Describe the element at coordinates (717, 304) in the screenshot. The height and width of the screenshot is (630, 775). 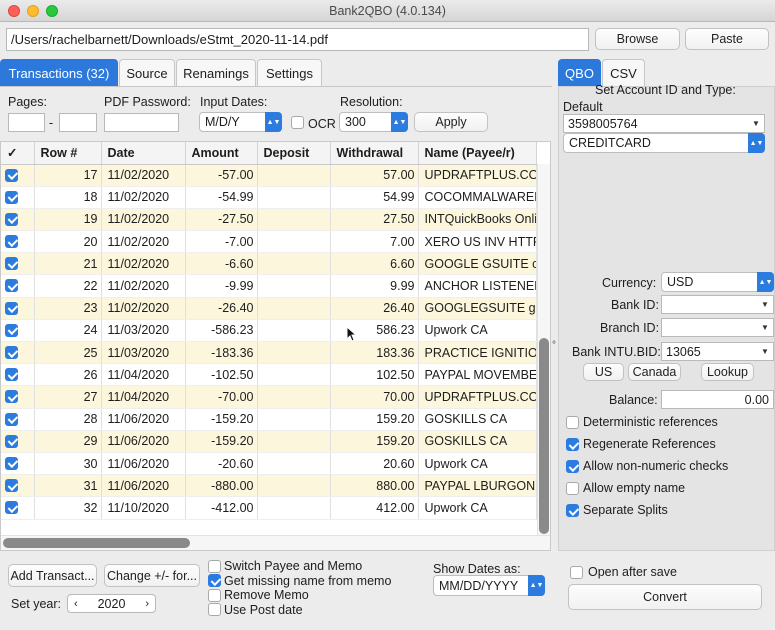
I see `bank-id-combo: ▼` at that location.